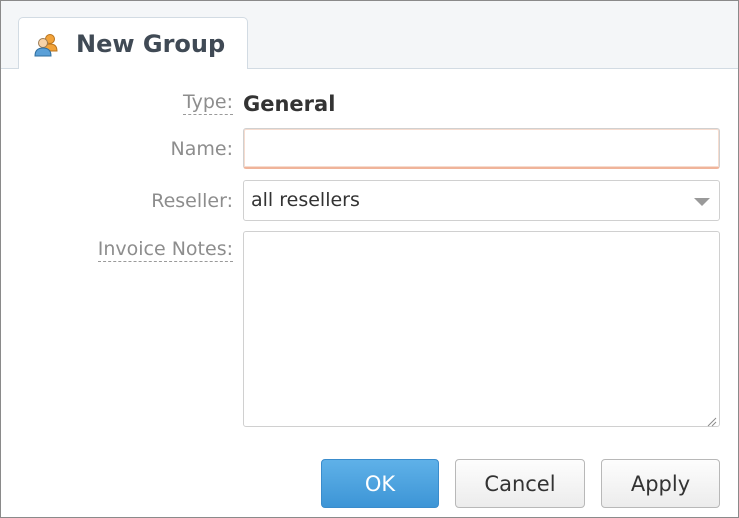 The height and width of the screenshot is (518, 739). I want to click on reseller-selected-value: all resellers, so click(305, 200).